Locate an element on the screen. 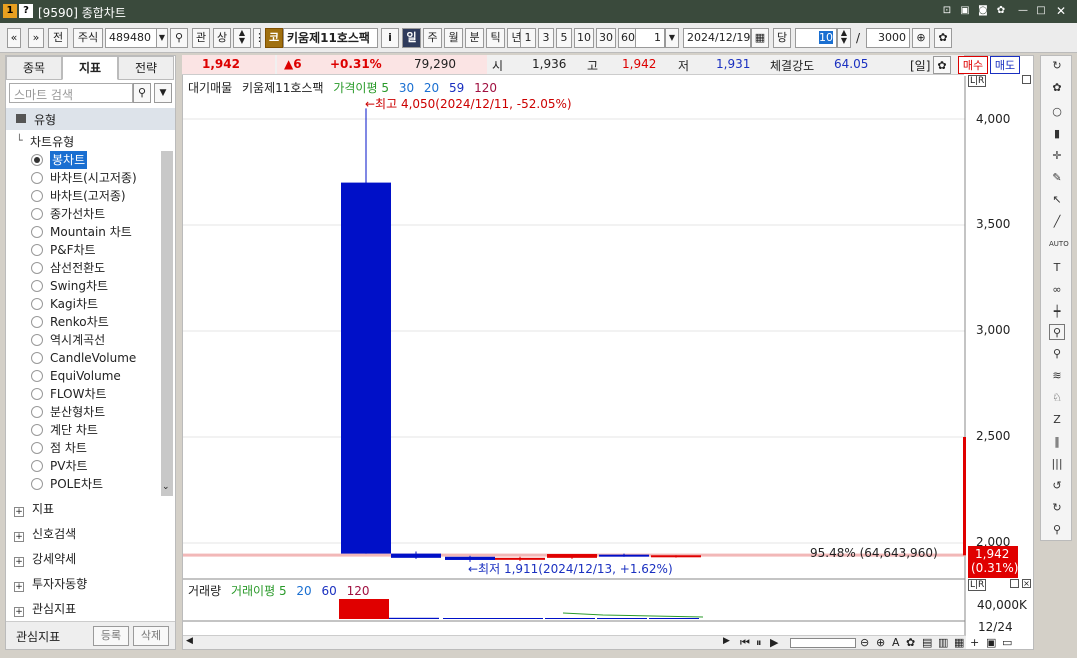  sell-button: 매도 is located at coordinates (1005, 65).